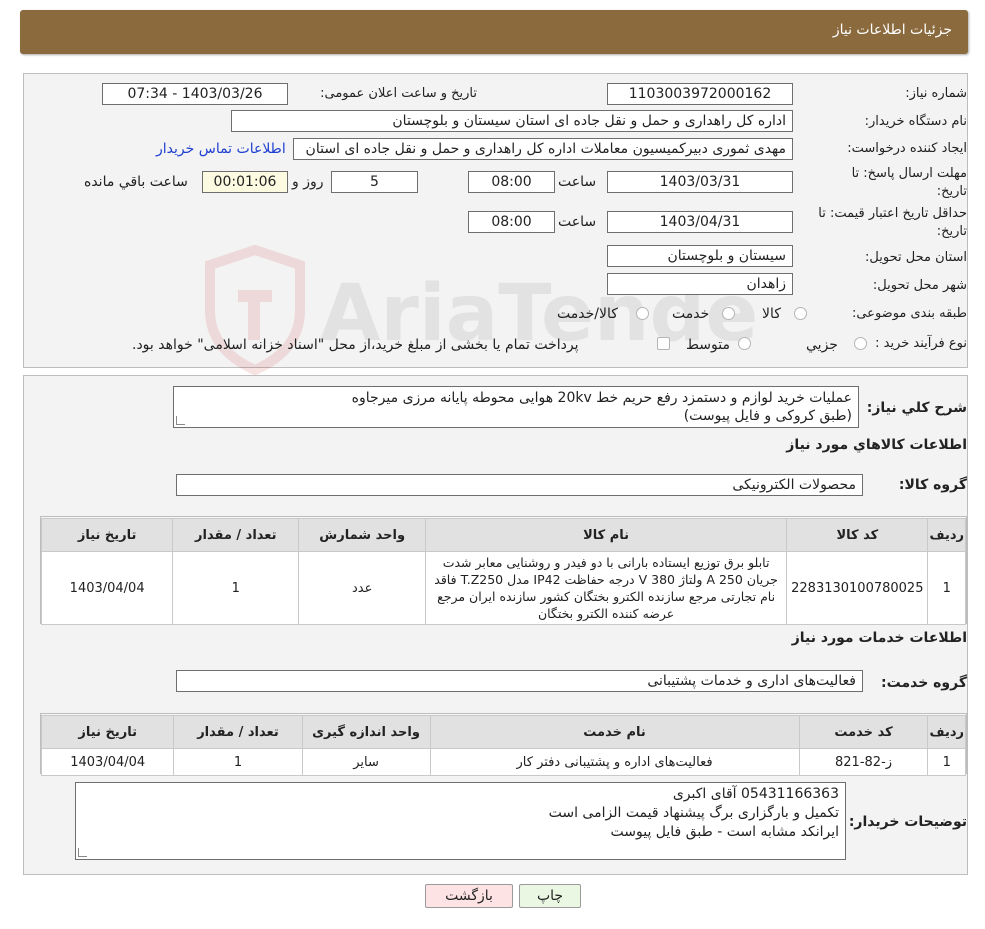 The height and width of the screenshot is (929, 985). Describe the element at coordinates (236, 588) in the screenshot. I see `goods-cell-qty: 1` at that location.